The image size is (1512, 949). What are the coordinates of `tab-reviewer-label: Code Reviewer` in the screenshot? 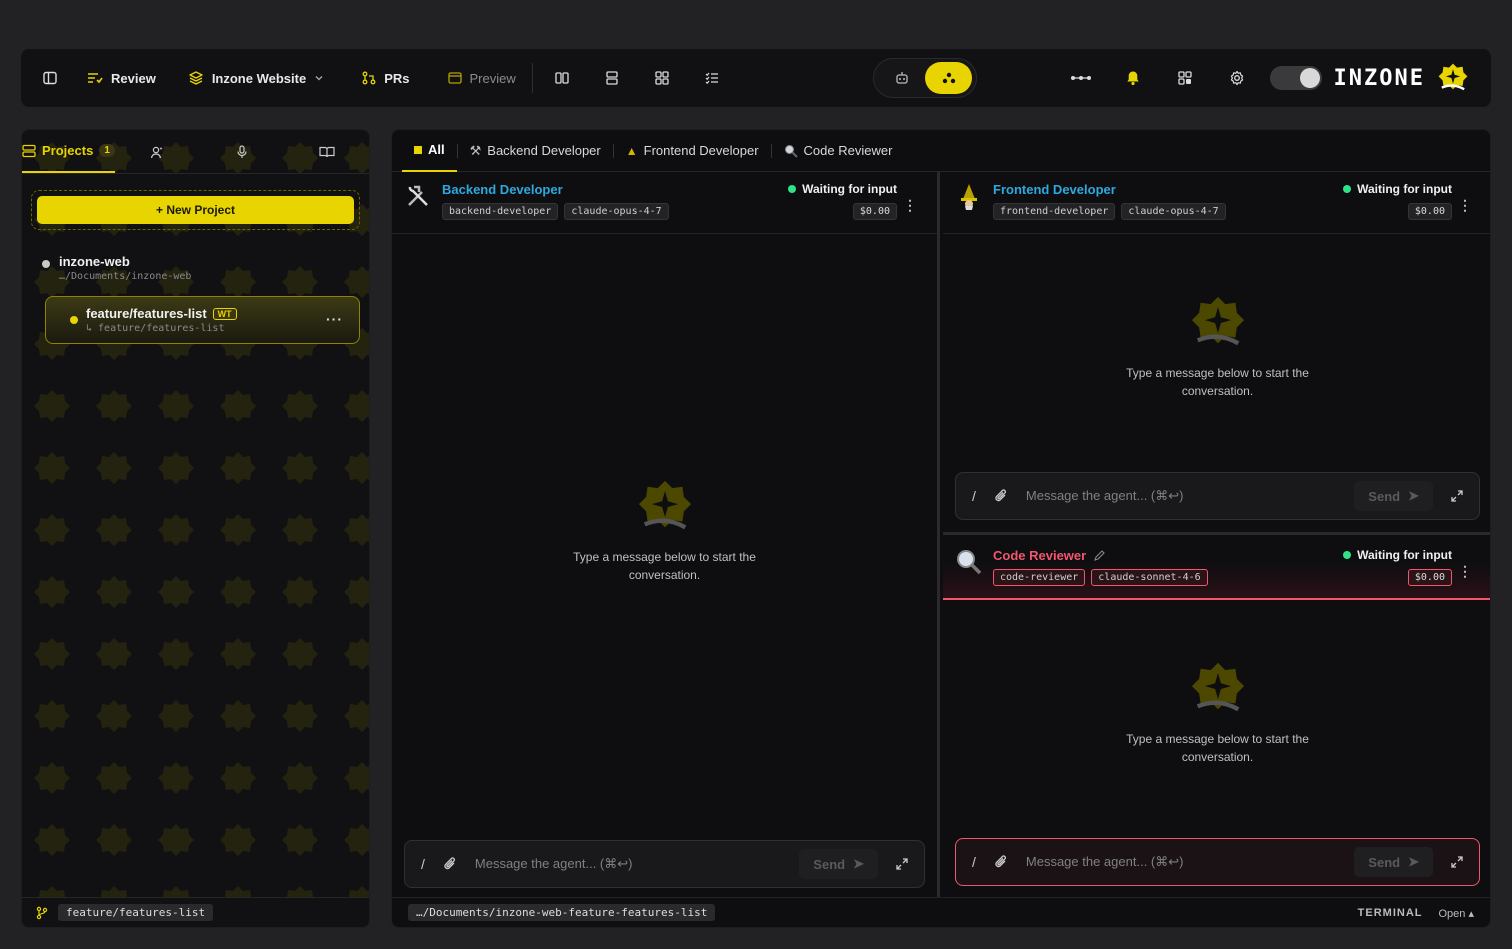 It's located at (848, 150).